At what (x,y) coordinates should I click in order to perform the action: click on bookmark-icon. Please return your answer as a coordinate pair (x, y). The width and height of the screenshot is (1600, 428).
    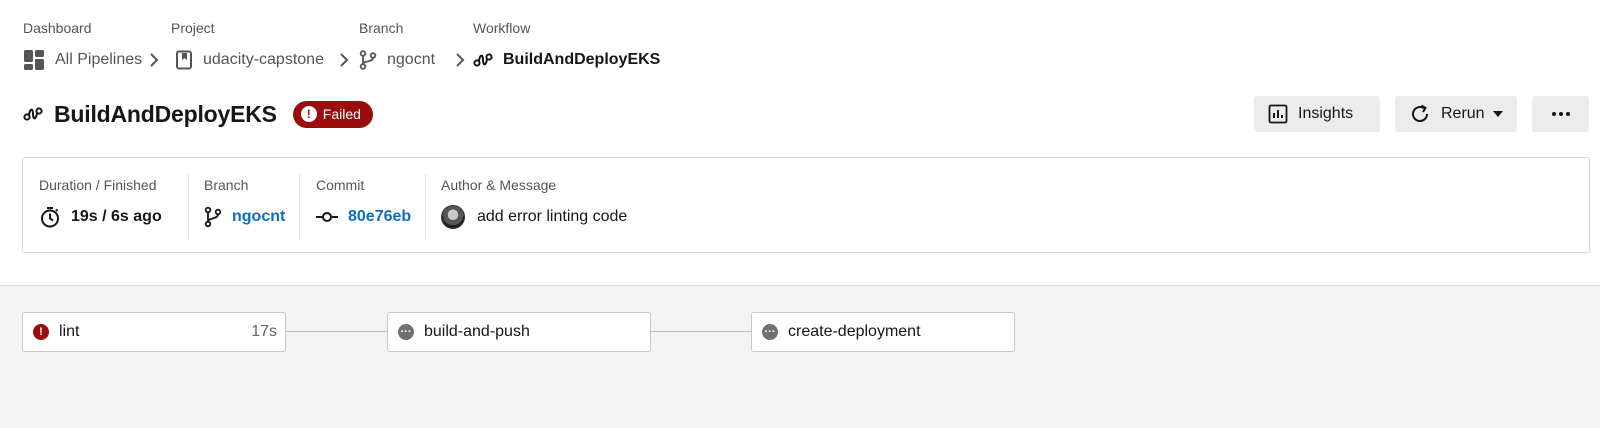
    Looking at the image, I should click on (184, 60).